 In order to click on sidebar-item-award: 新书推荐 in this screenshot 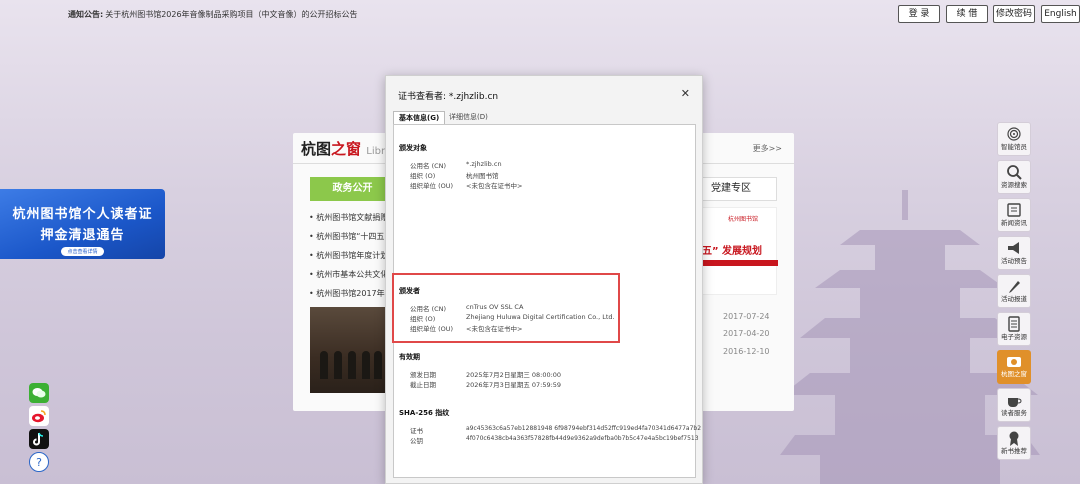, I will do `click(1014, 443)`.